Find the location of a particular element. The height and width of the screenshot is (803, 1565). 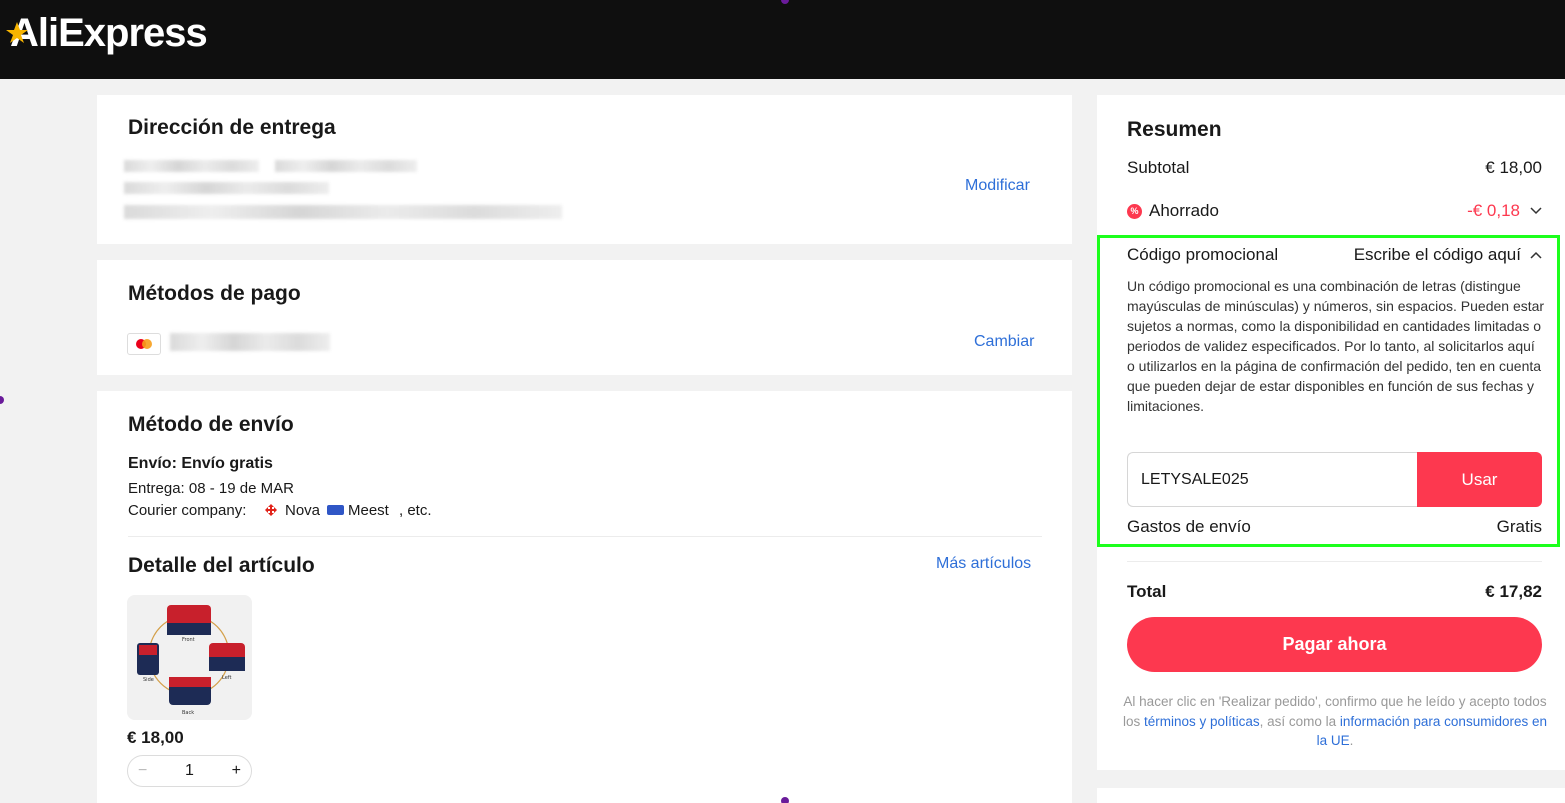

quantity-stepper: − 1 + is located at coordinates (189, 771).